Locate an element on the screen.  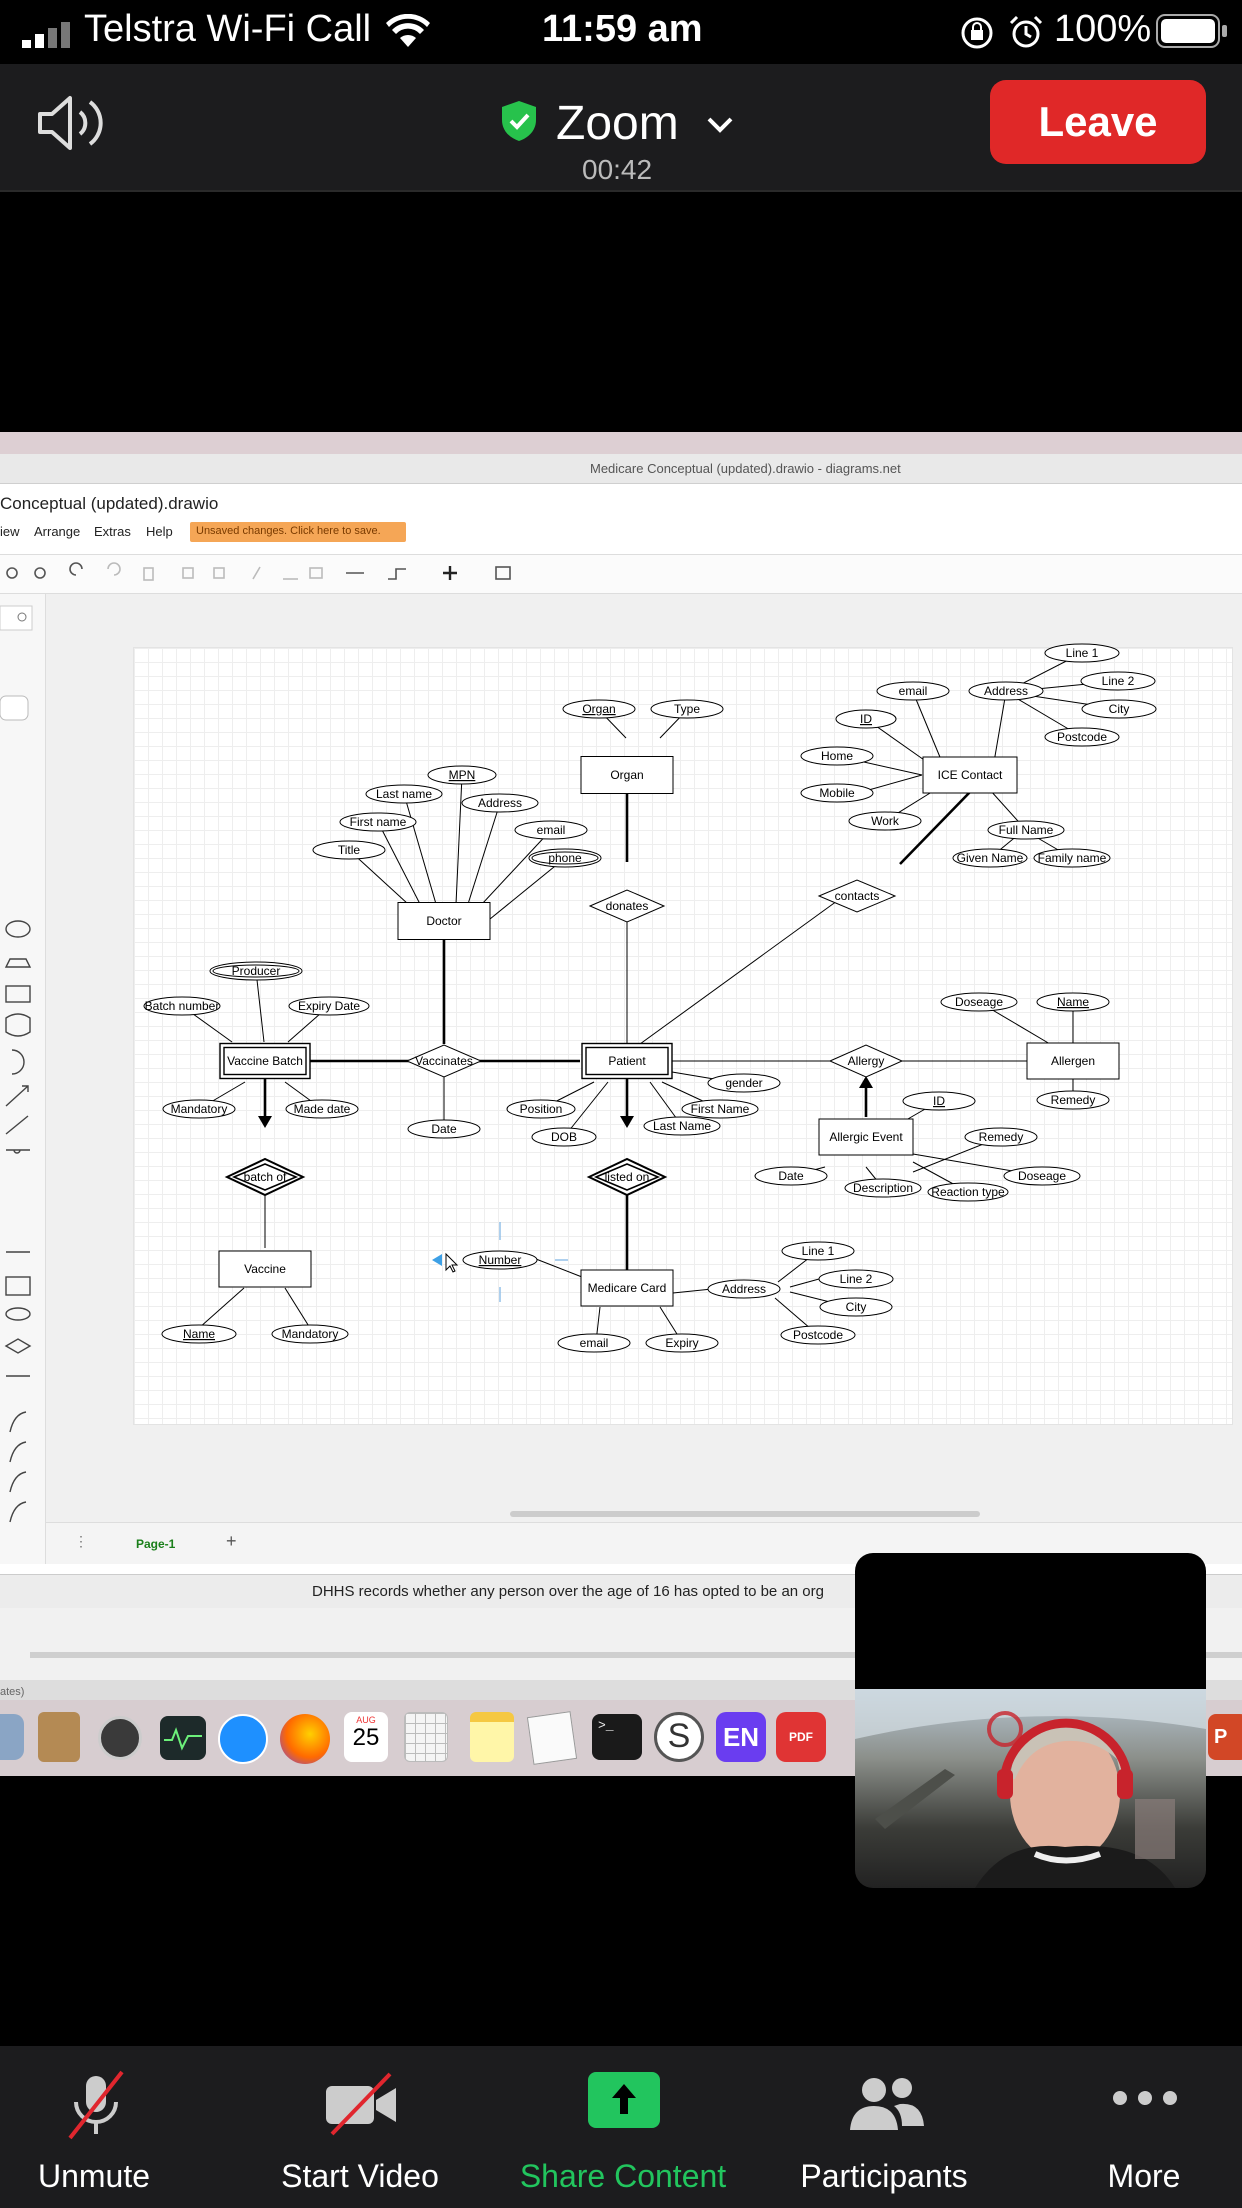
attribute-mc-postcode-label: Postcode is located at coordinates (818, 1335).